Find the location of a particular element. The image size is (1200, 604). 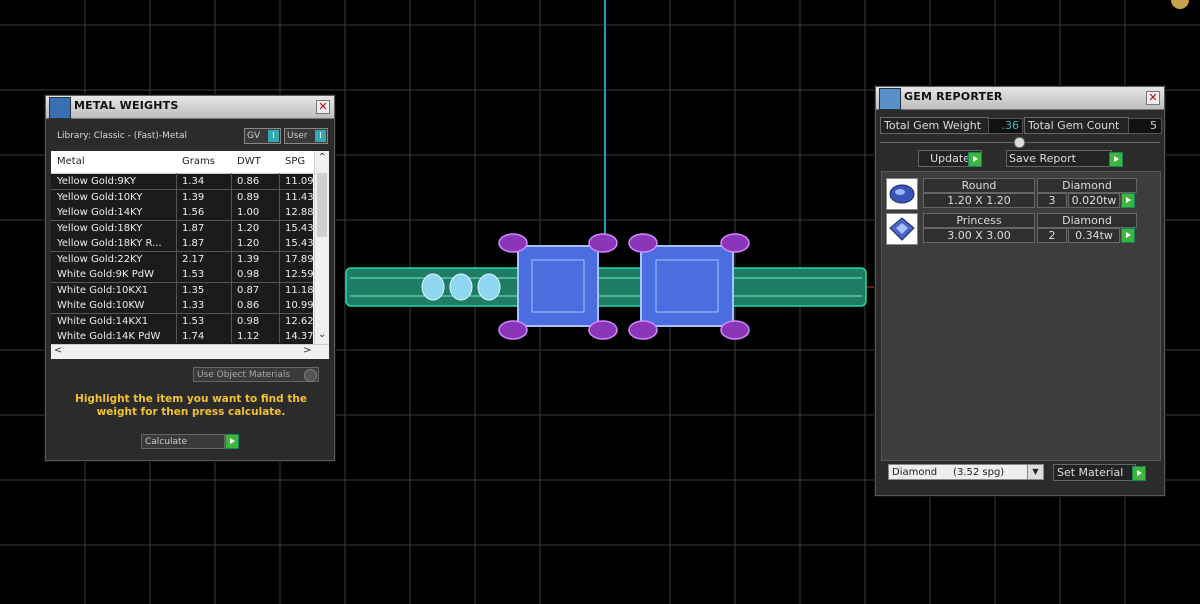

gv-toggle: GV I is located at coordinates (262, 136).